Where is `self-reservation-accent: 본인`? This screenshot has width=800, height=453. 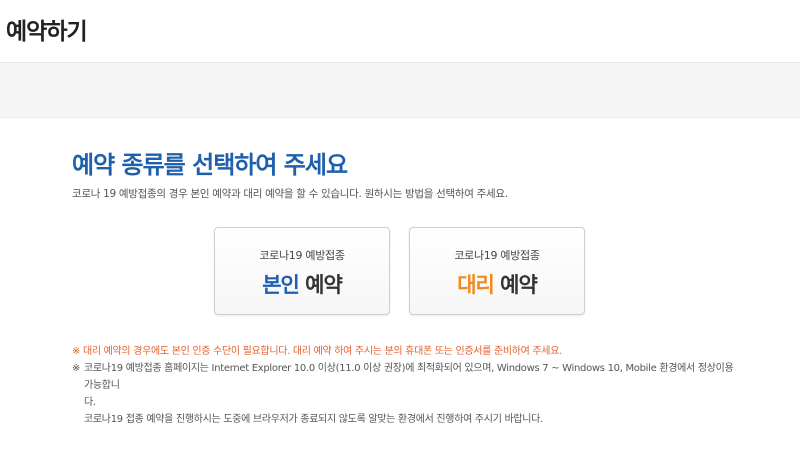
self-reservation-accent: 본인 is located at coordinates (281, 285).